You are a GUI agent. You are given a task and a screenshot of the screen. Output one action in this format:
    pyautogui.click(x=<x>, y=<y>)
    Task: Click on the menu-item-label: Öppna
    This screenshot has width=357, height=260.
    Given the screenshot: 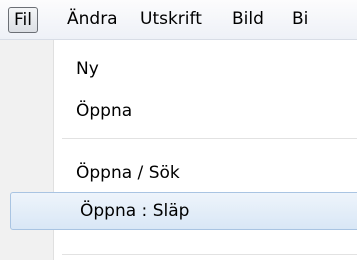 What is the action you would take?
    pyautogui.click(x=104, y=111)
    